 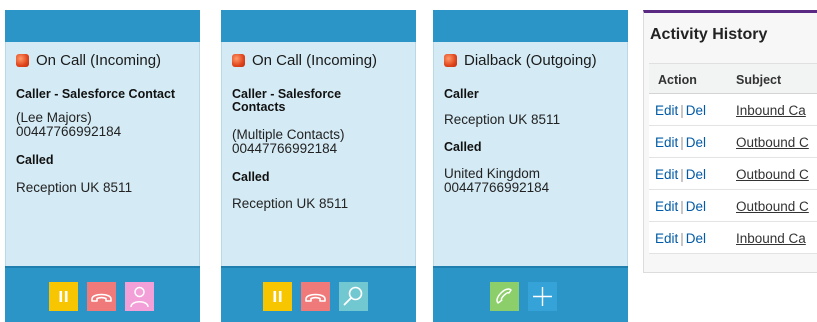 I want to click on contact-button, so click(x=139, y=296).